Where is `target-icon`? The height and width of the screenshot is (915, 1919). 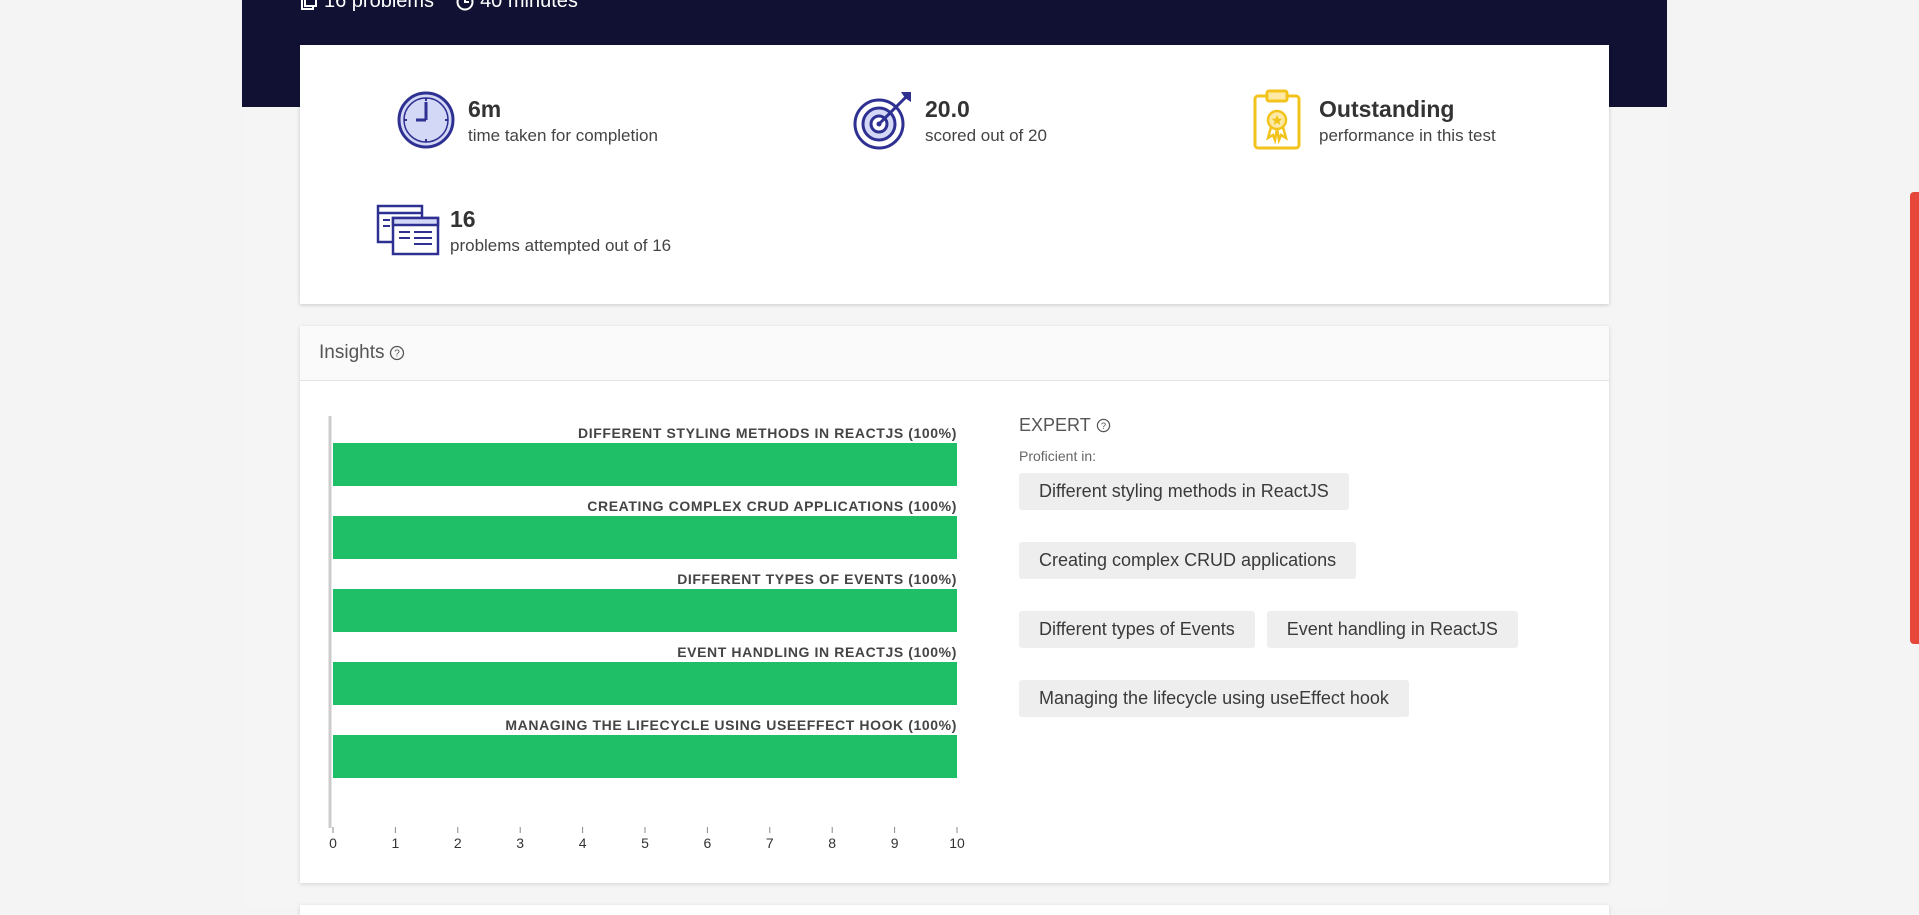
target-icon is located at coordinates (882, 121).